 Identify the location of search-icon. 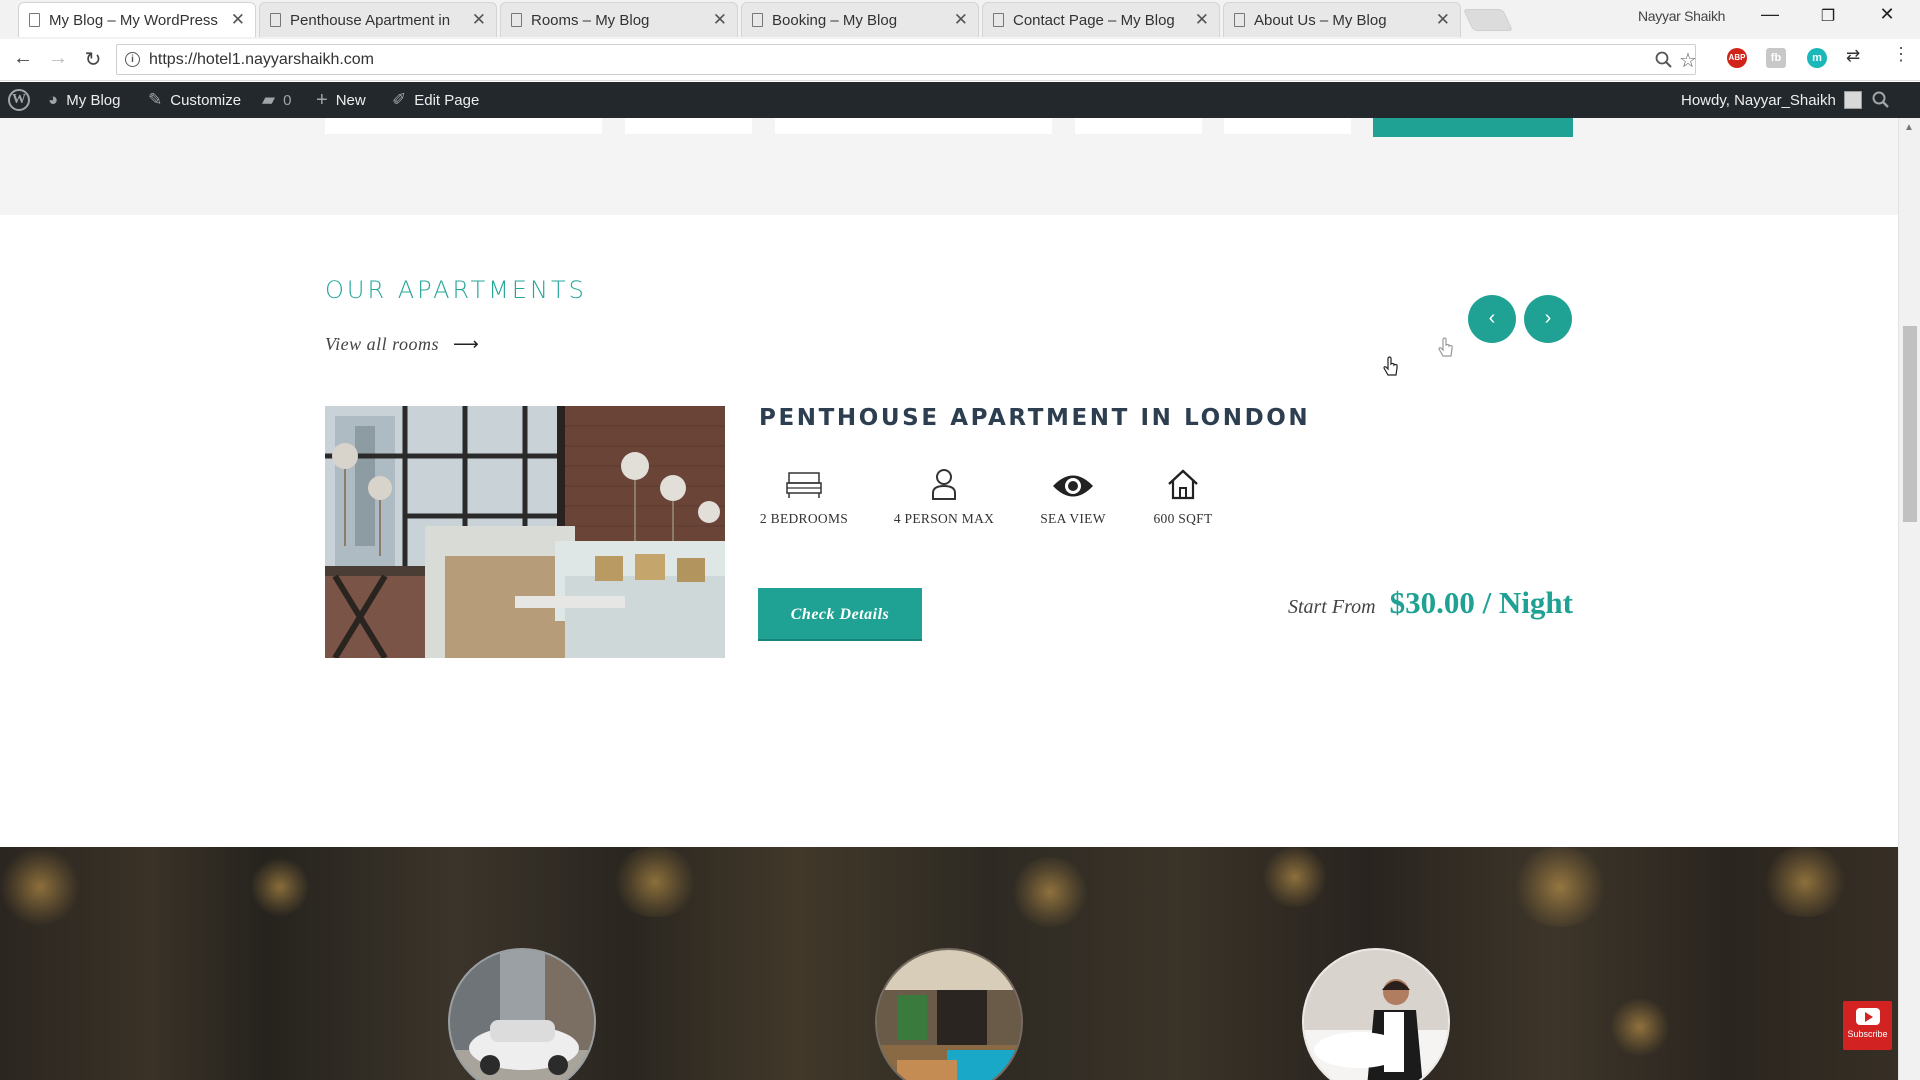
(1880, 99).